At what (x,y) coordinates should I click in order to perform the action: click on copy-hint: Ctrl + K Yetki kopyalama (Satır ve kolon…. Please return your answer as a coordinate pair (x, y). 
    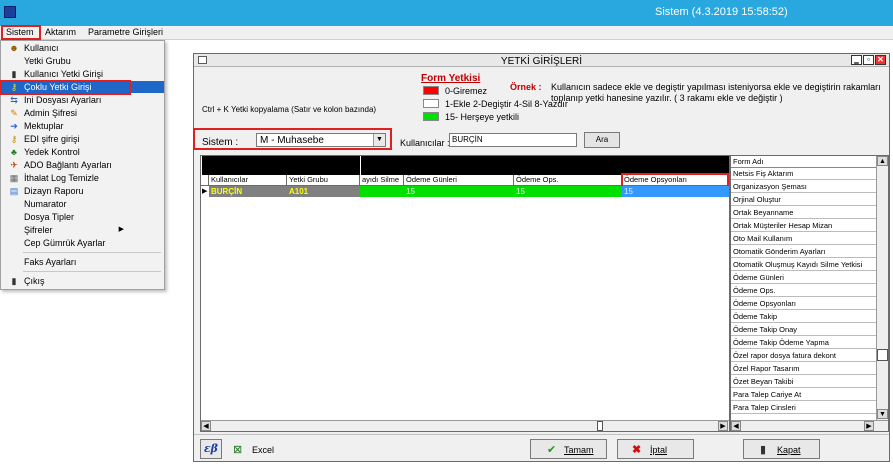
    Looking at the image, I should click on (289, 109).